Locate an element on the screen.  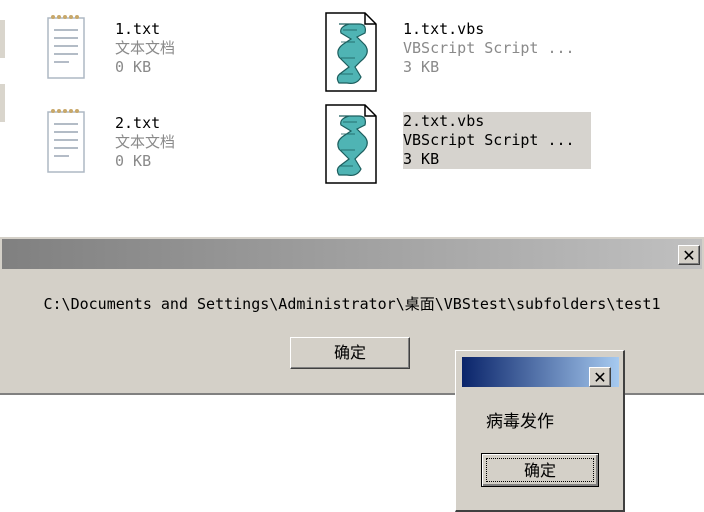
file-name: 2.txt is located at coordinates (138, 123).